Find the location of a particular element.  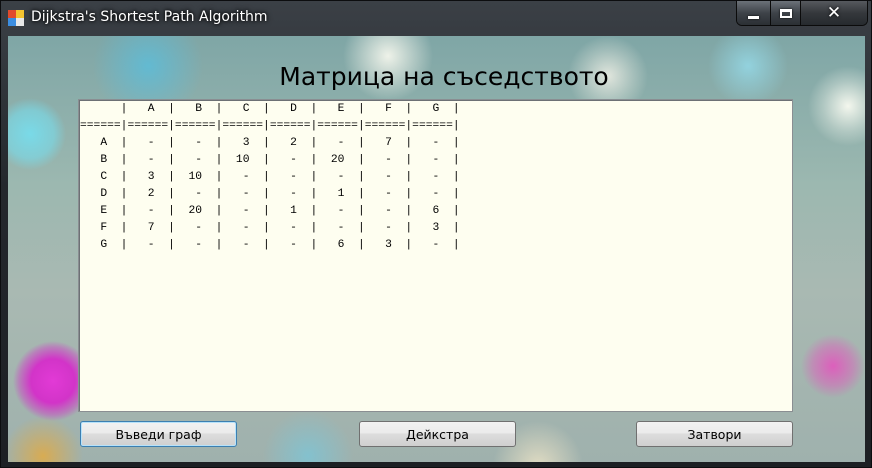

close-button: Затвори is located at coordinates (714, 434).